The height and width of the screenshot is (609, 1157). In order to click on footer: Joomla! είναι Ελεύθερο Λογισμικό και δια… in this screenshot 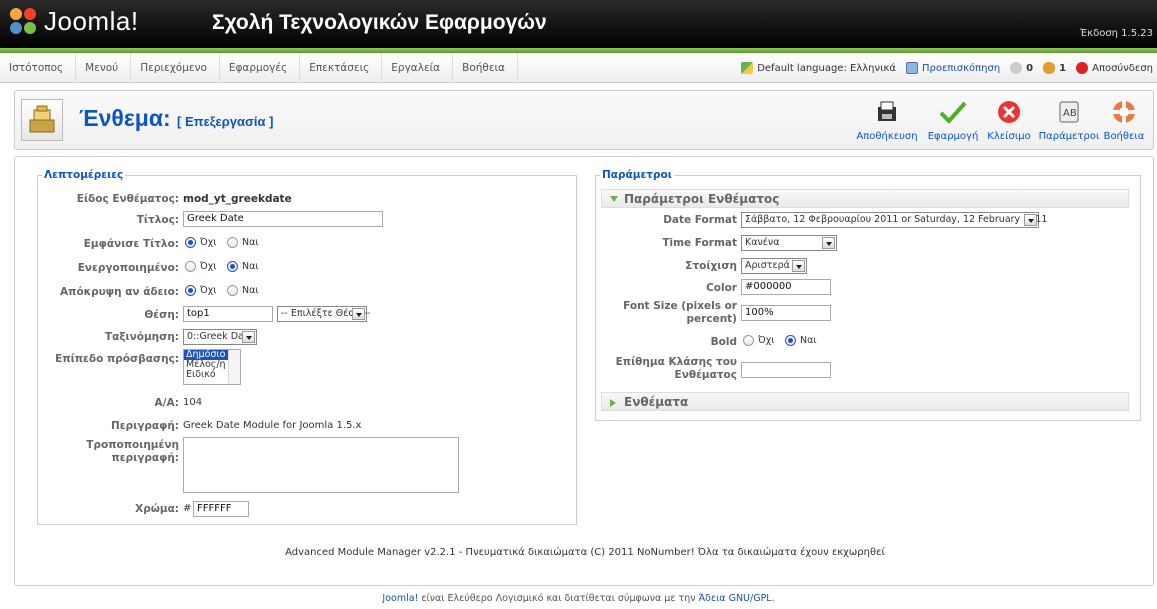, I will do `click(578, 598)`.